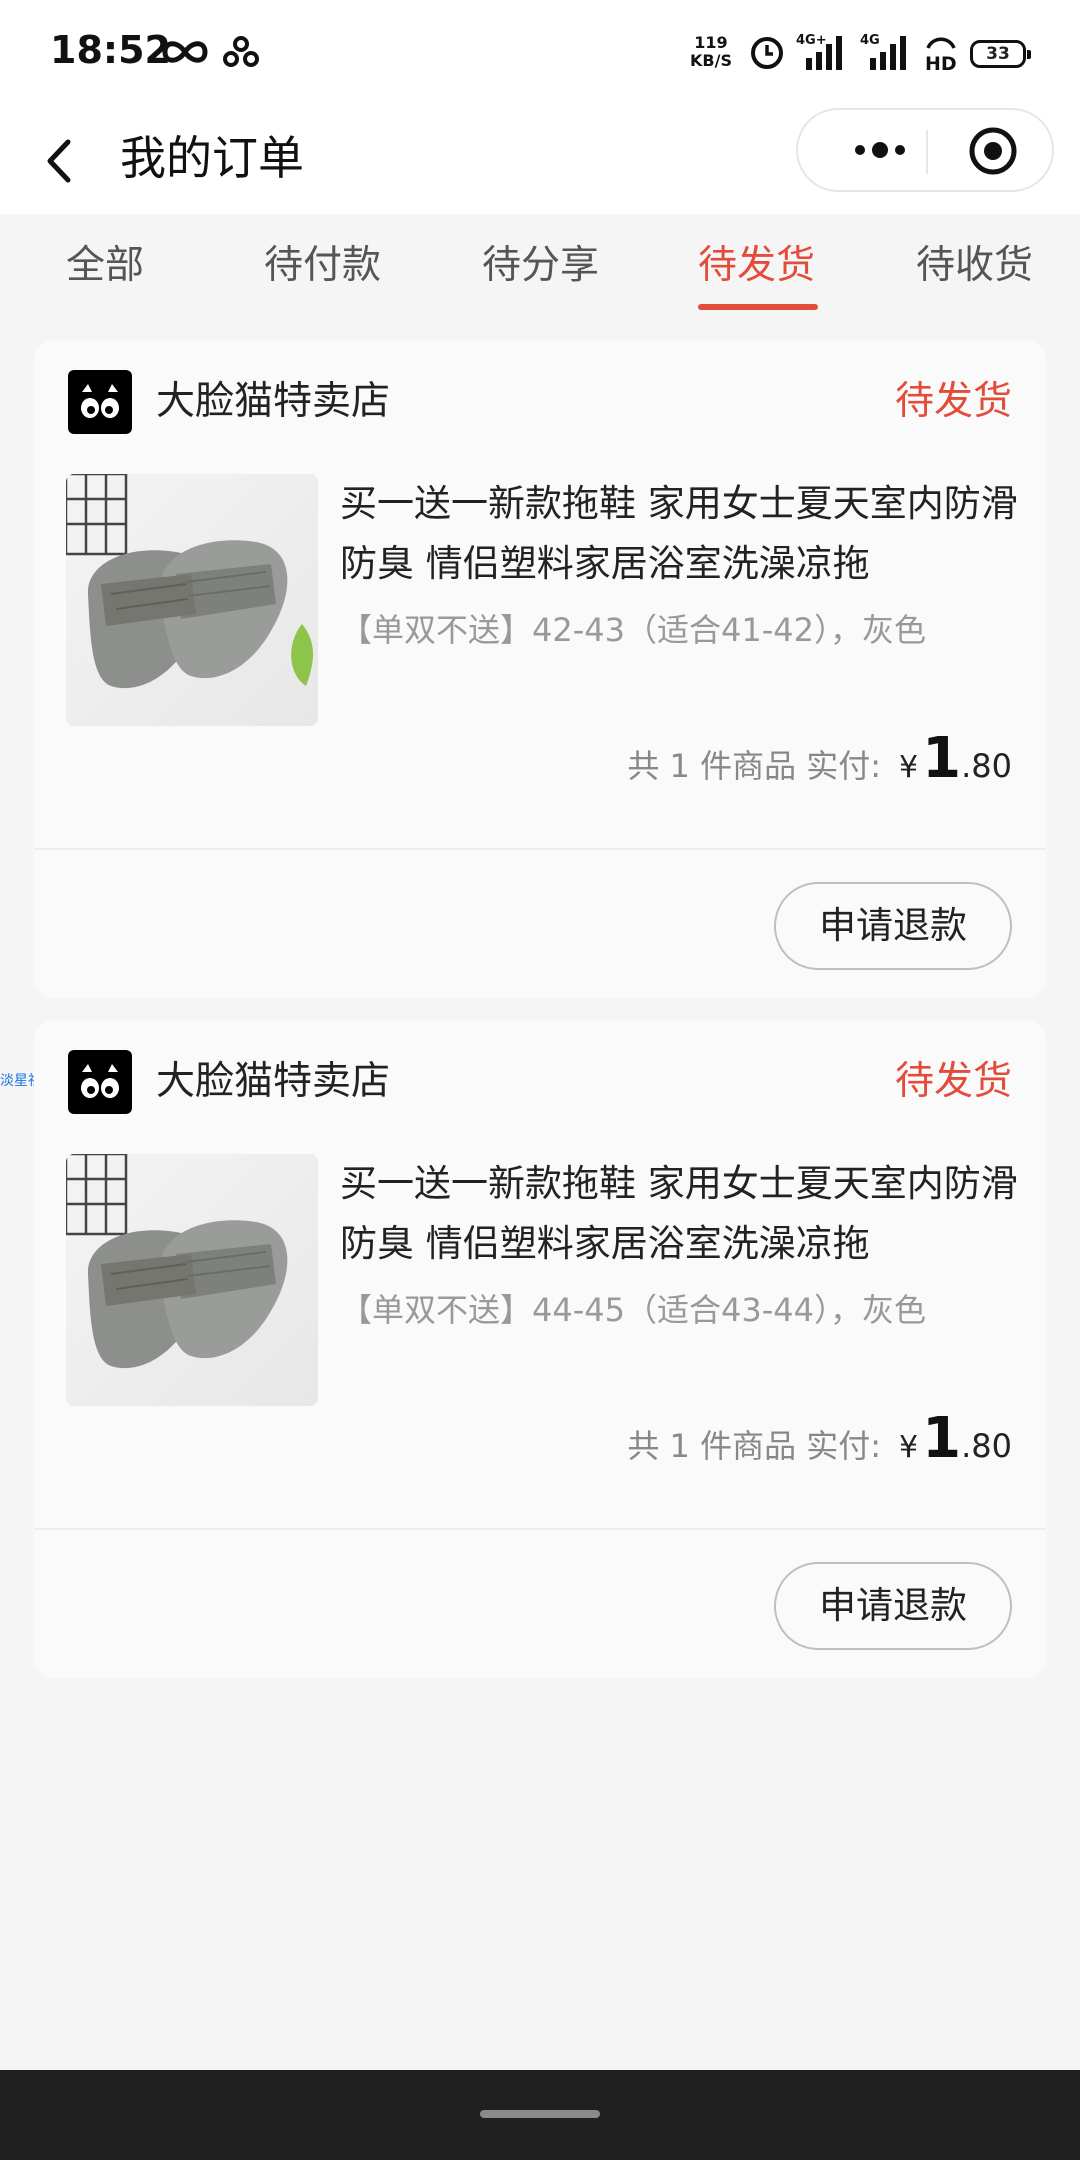 This screenshot has height=2160, width=1080. What do you see at coordinates (540, 266) in the screenshot?
I see `tab-pending-share: 待分享` at bounding box center [540, 266].